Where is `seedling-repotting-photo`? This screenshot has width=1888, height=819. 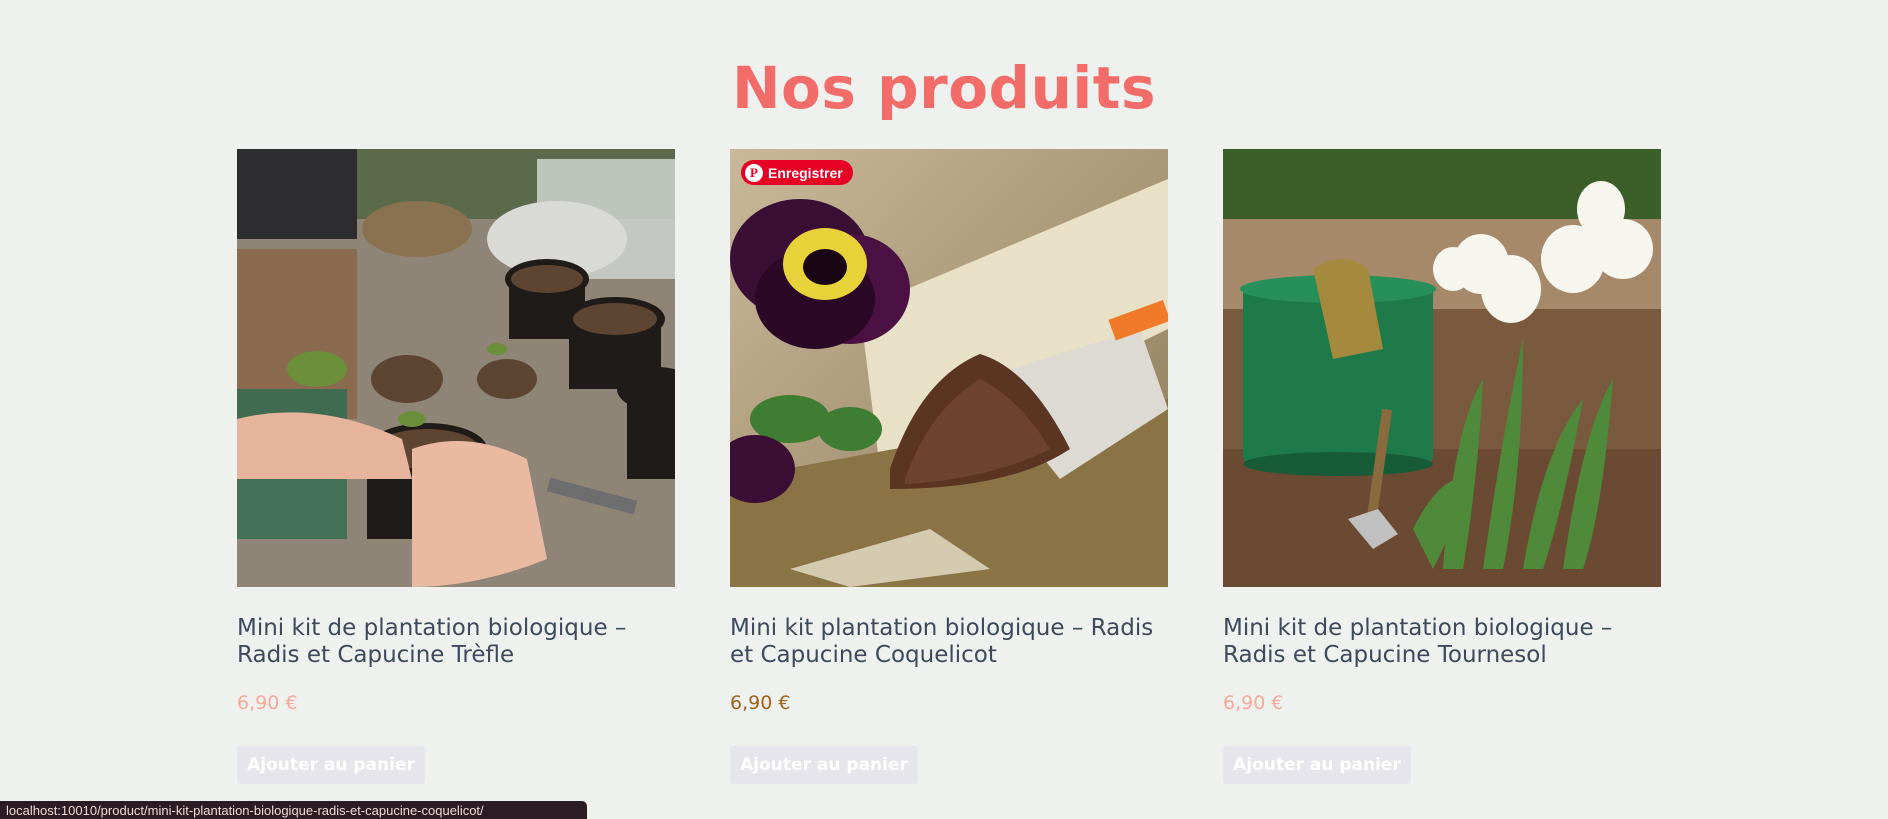 seedling-repotting-photo is located at coordinates (456, 368).